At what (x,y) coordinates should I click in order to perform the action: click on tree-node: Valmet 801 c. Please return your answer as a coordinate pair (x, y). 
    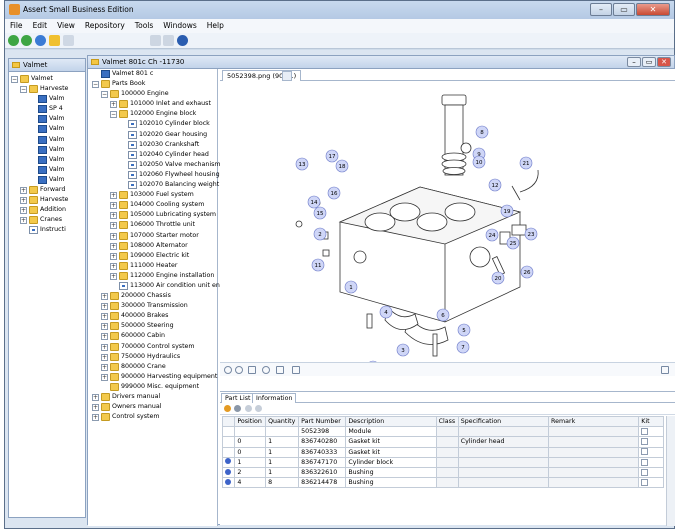
    Looking at the image, I should click on (152, 74).